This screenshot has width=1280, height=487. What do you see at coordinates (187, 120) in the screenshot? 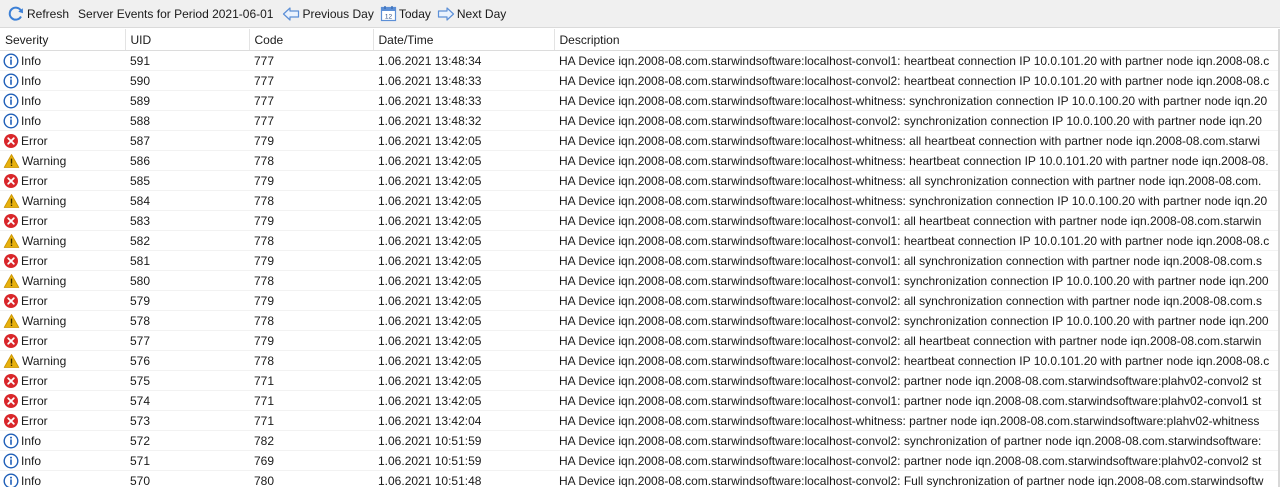
I see `uid-cell: 588` at bounding box center [187, 120].